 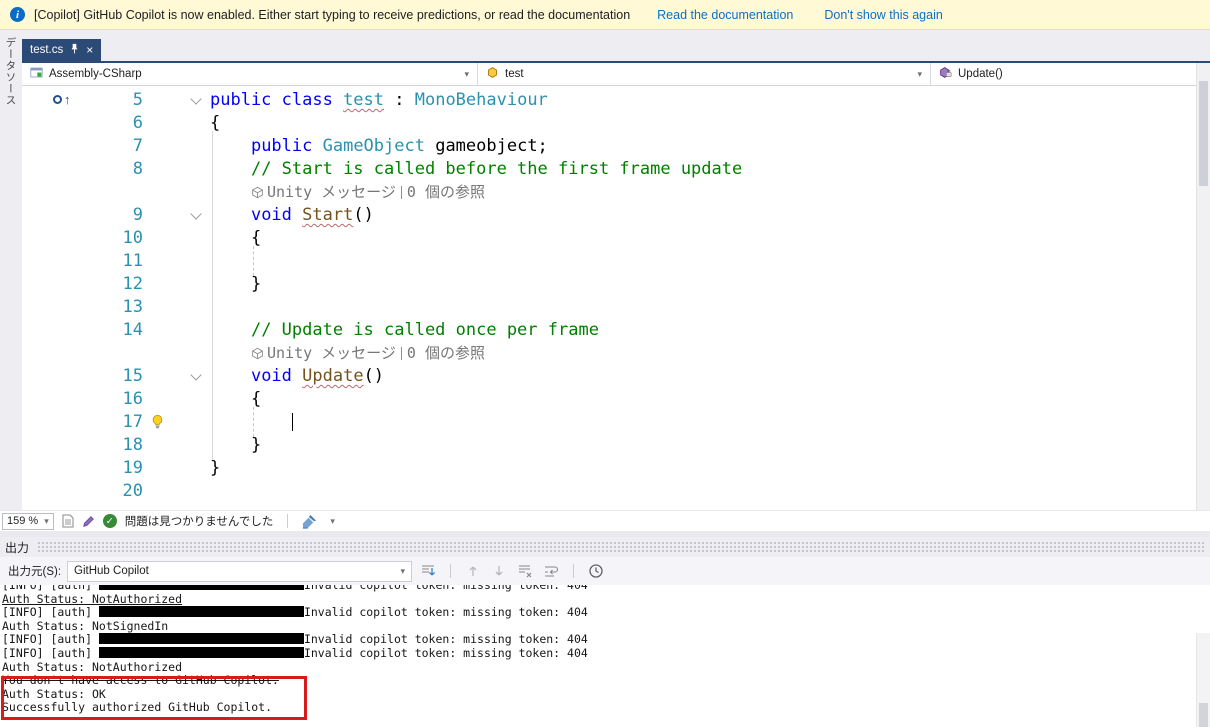 I want to click on close-icon: ×, so click(x=89, y=50).